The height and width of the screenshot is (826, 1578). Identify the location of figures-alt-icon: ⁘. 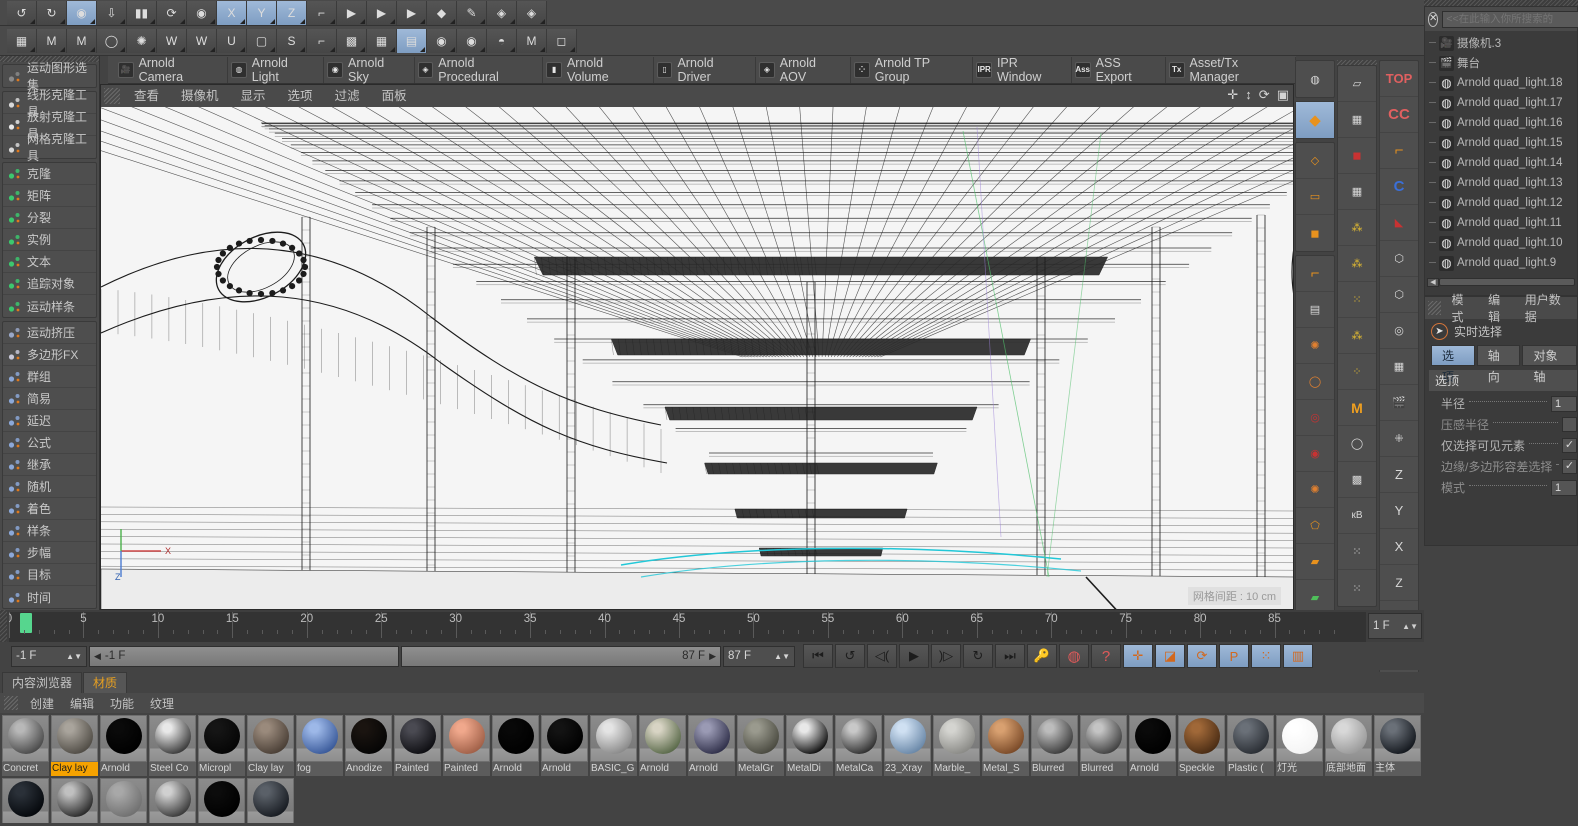
(1357, 372).